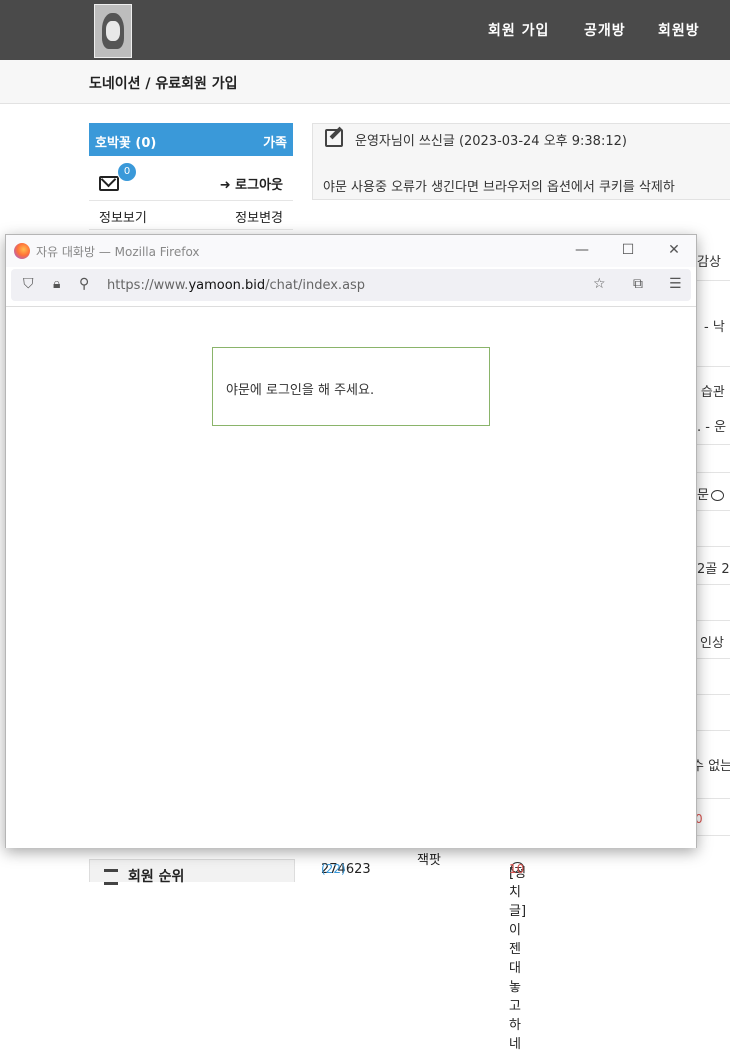  I want to click on family-link: 가족, so click(275, 141).